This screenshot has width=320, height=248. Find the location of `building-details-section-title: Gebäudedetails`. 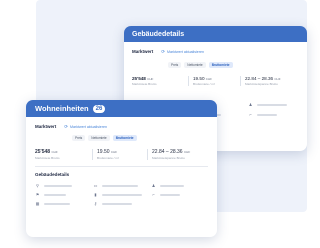

building-details-section-title: Gebäudedetails is located at coordinates (52, 174).